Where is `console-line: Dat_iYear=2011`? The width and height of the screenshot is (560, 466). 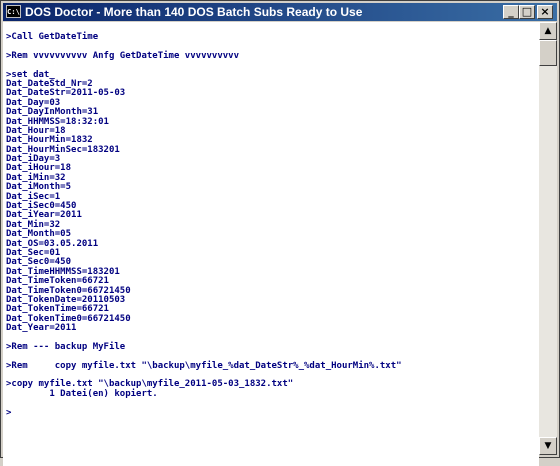 console-line: Dat_iYear=2011 is located at coordinates (44, 215).